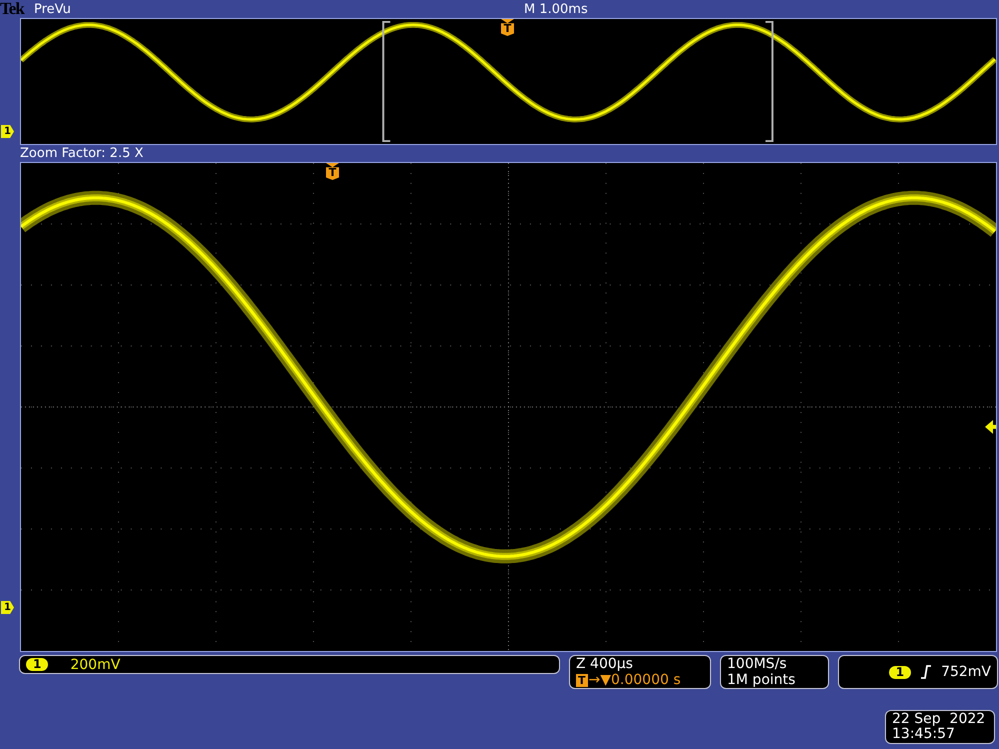 The width and height of the screenshot is (999, 749). Describe the element at coordinates (556, 9) in the screenshot. I see `timebase-readout: M 1.00ms` at that location.